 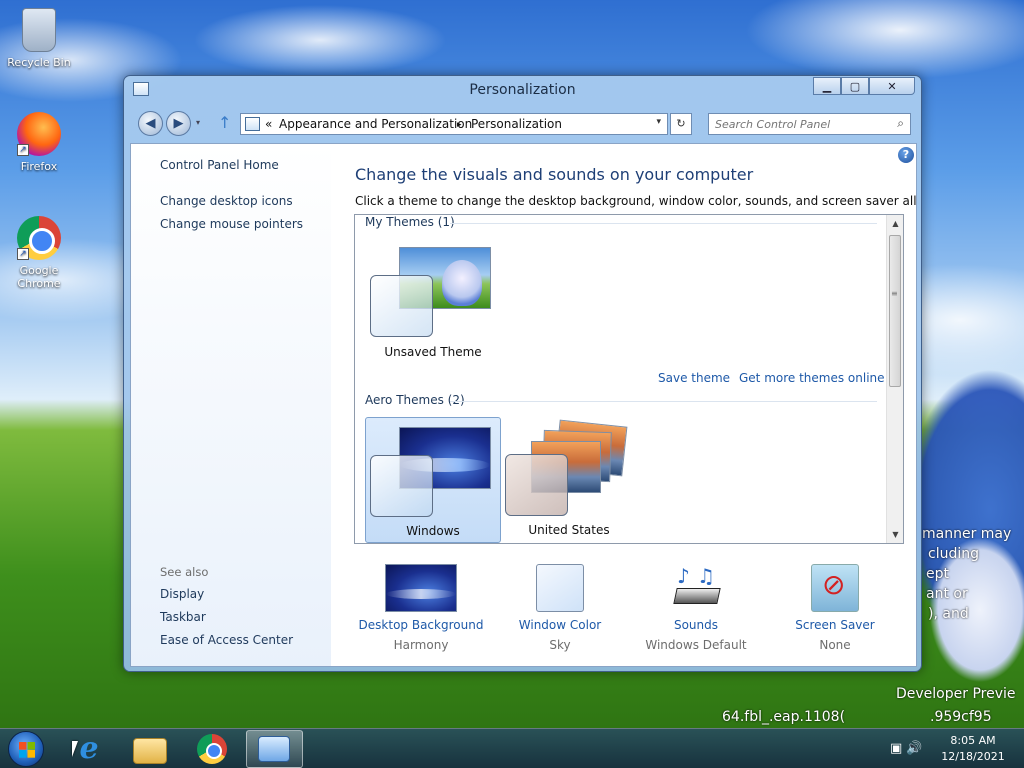 I want to click on desktop-icon-google-chrome: ↗ Google Chrome, so click(x=39, y=253).